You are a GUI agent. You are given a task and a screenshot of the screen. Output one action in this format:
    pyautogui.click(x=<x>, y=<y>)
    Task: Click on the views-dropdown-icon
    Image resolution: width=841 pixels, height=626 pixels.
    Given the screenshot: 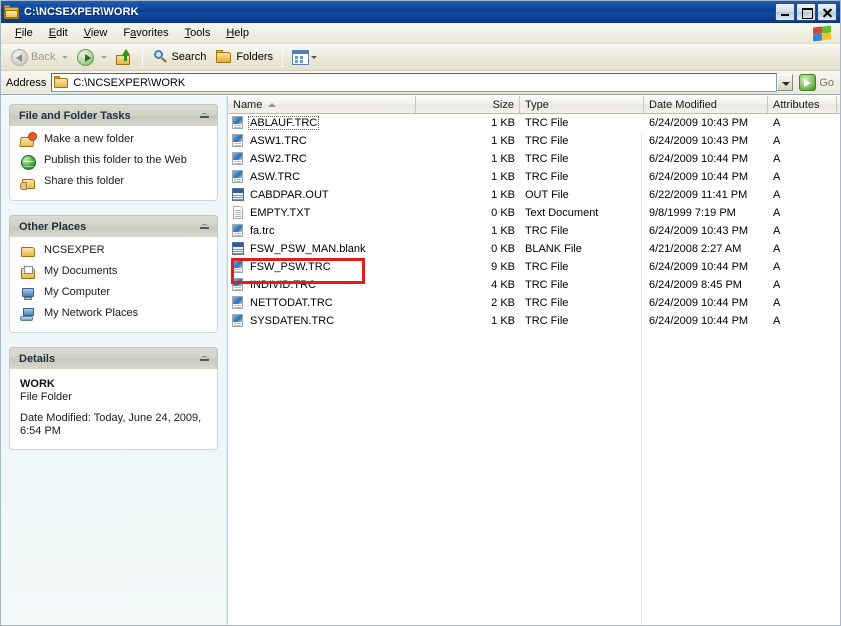 What is the action you would take?
    pyautogui.click(x=314, y=57)
    